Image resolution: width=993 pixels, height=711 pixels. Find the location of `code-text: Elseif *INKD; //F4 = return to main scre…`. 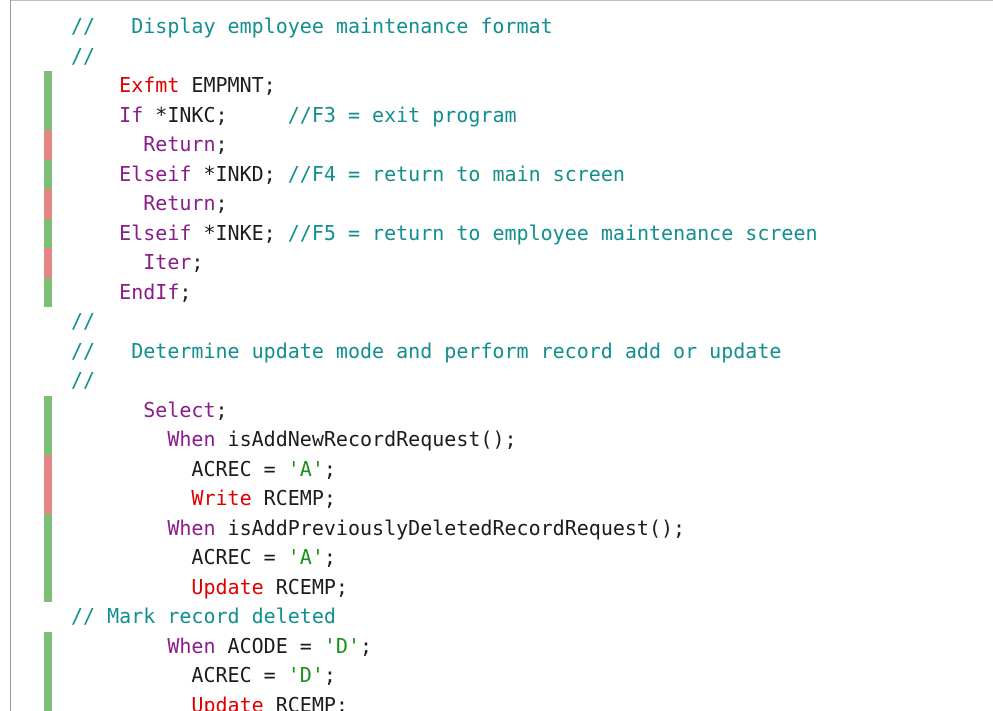

code-text: Elseif *INKD; //F4 = return to main scre… is located at coordinates (348, 175).